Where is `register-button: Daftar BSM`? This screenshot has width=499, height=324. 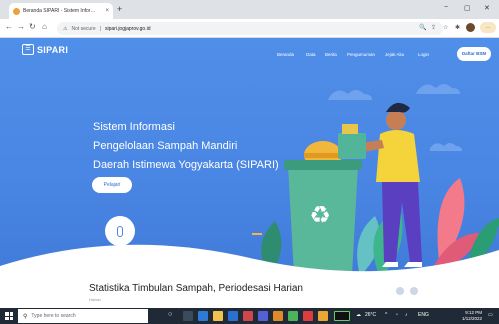
register-button: Daftar BSM is located at coordinates (474, 54).